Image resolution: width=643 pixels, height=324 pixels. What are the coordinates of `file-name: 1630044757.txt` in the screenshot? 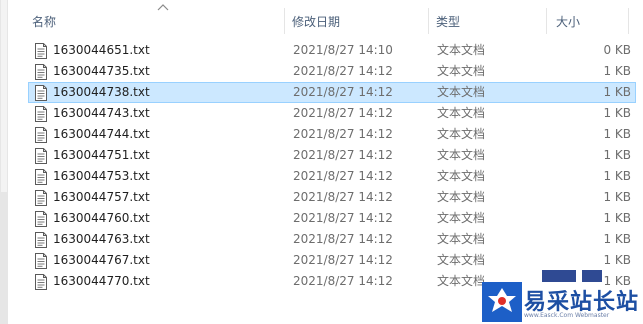 It's located at (101, 197).